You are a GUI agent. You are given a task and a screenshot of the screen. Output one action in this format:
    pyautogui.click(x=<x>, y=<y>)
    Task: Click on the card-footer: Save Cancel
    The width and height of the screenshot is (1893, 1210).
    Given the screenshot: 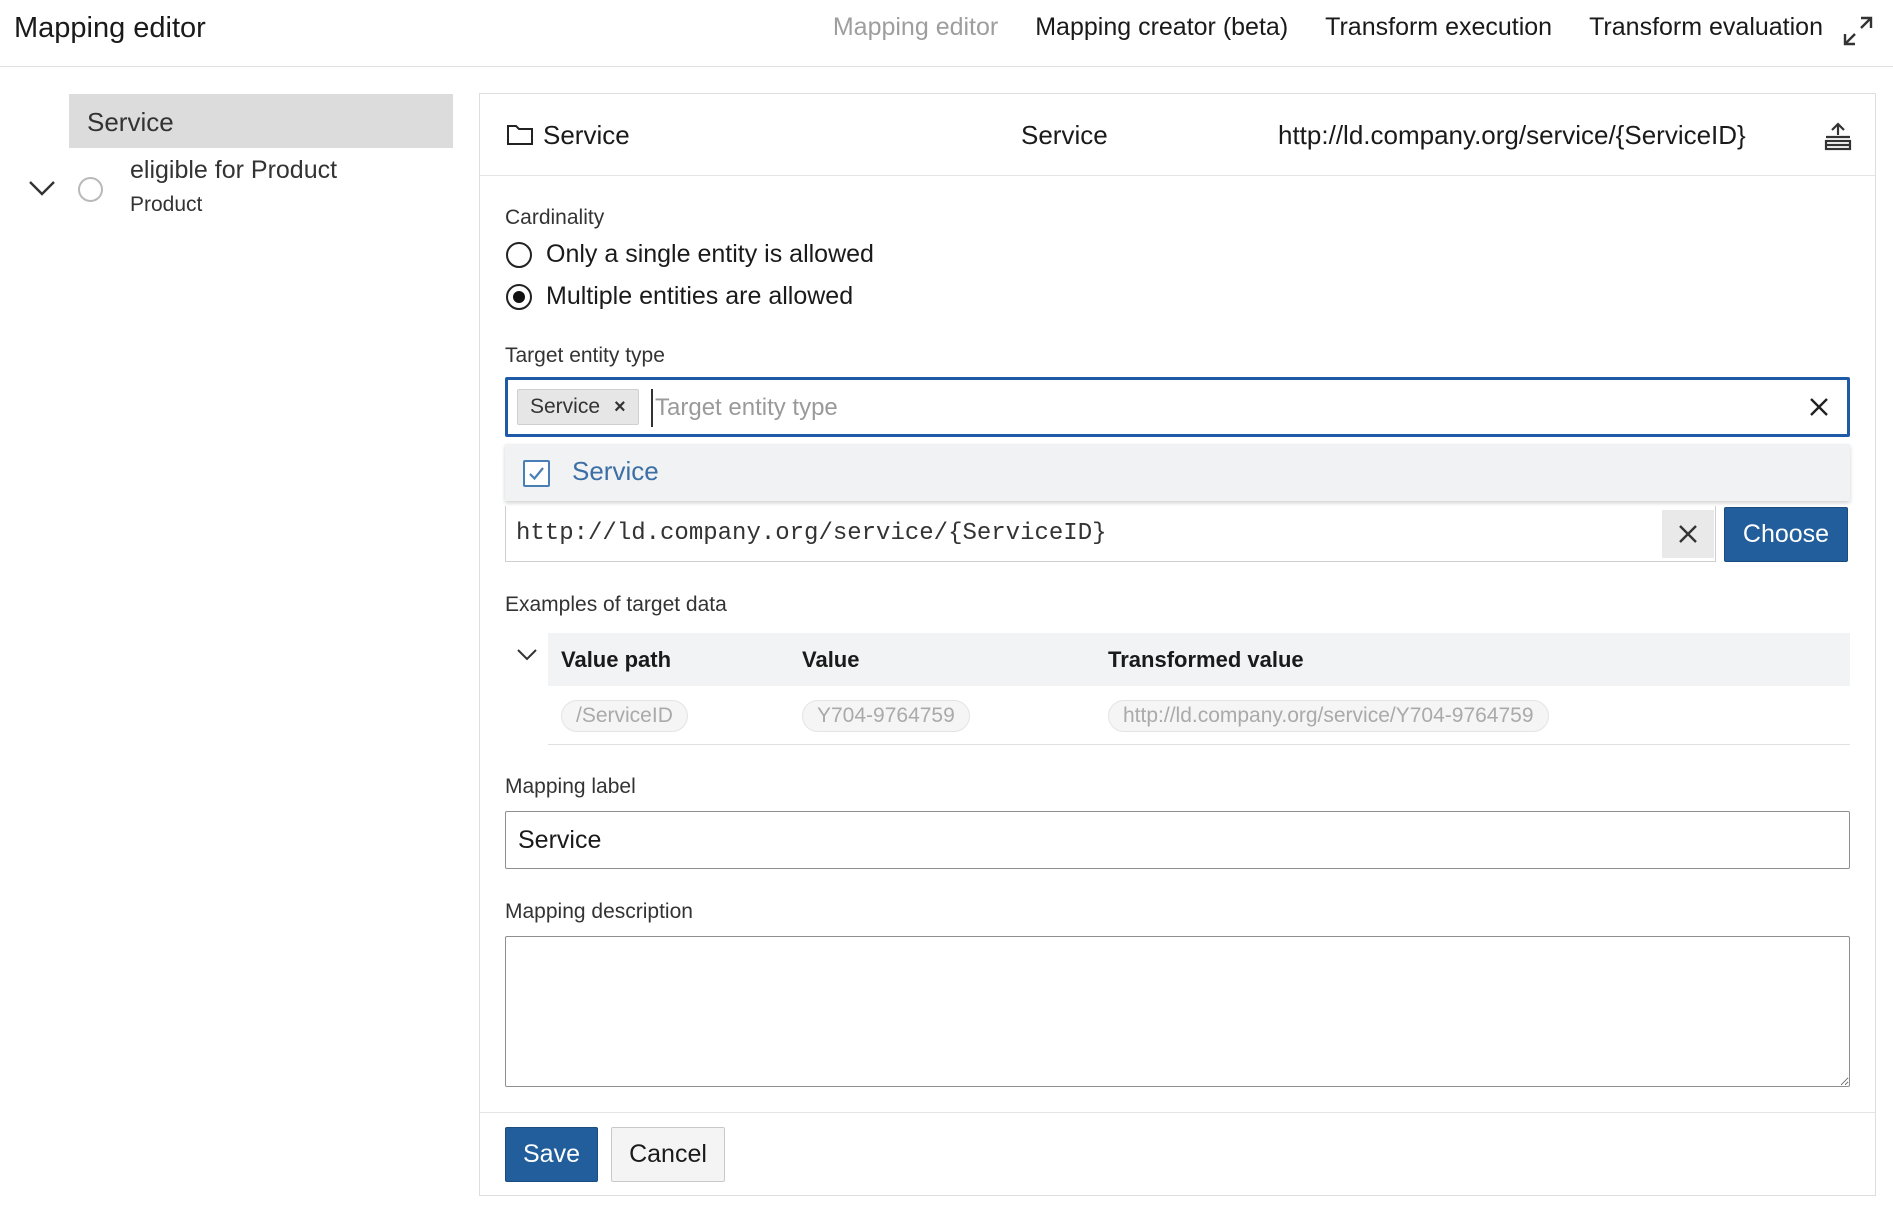 What is the action you would take?
    pyautogui.click(x=1177, y=1154)
    